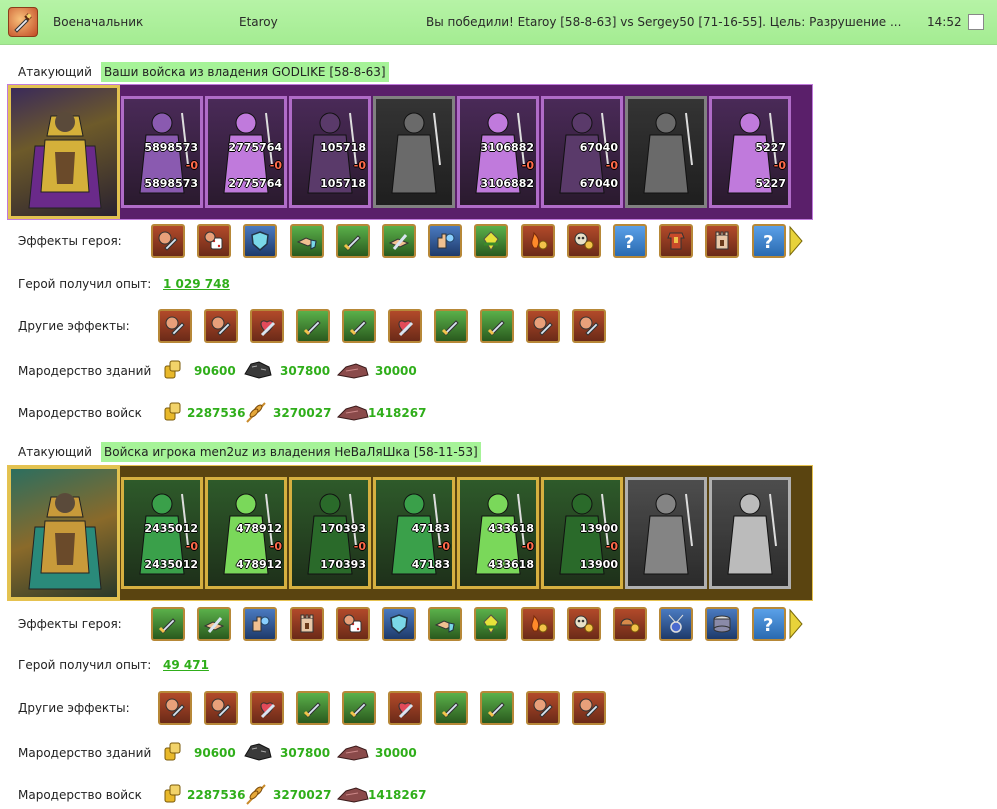  I want to click on unit-slot: 2435012 -0 2435012, so click(162, 533).